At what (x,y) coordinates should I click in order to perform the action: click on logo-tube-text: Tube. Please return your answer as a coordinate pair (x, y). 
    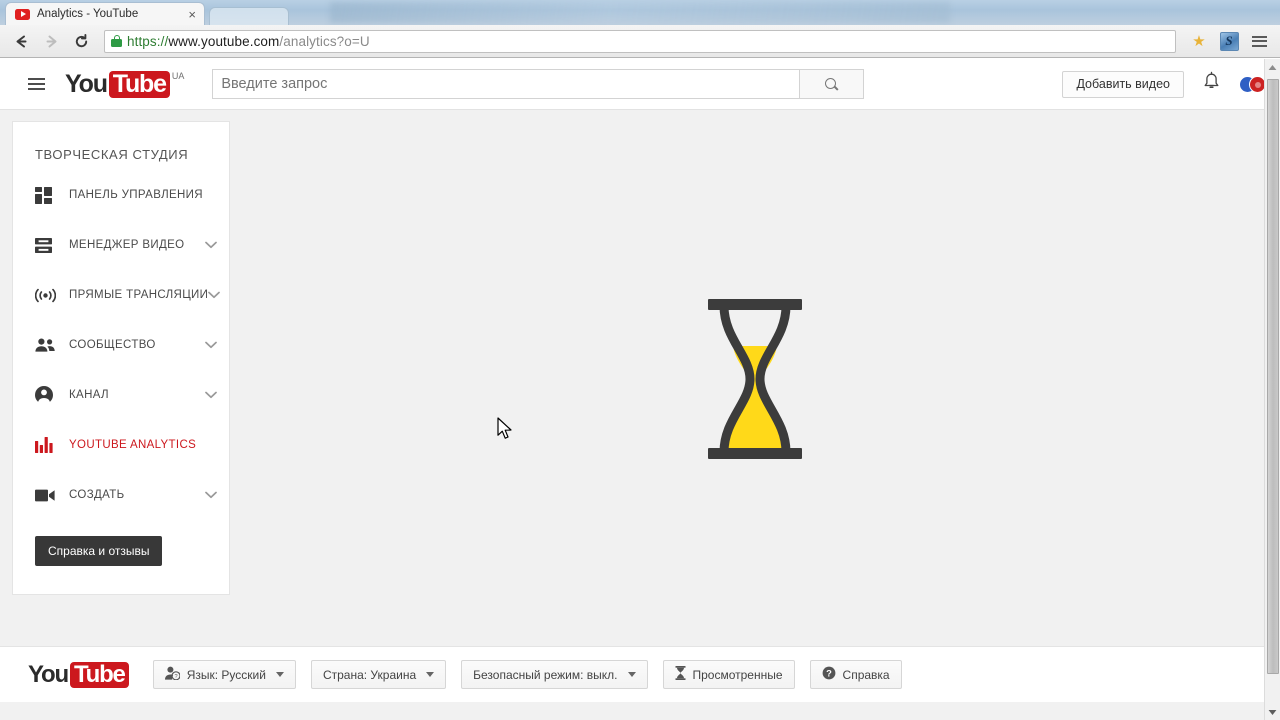
    Looking at the image, I should click on (139, 84).